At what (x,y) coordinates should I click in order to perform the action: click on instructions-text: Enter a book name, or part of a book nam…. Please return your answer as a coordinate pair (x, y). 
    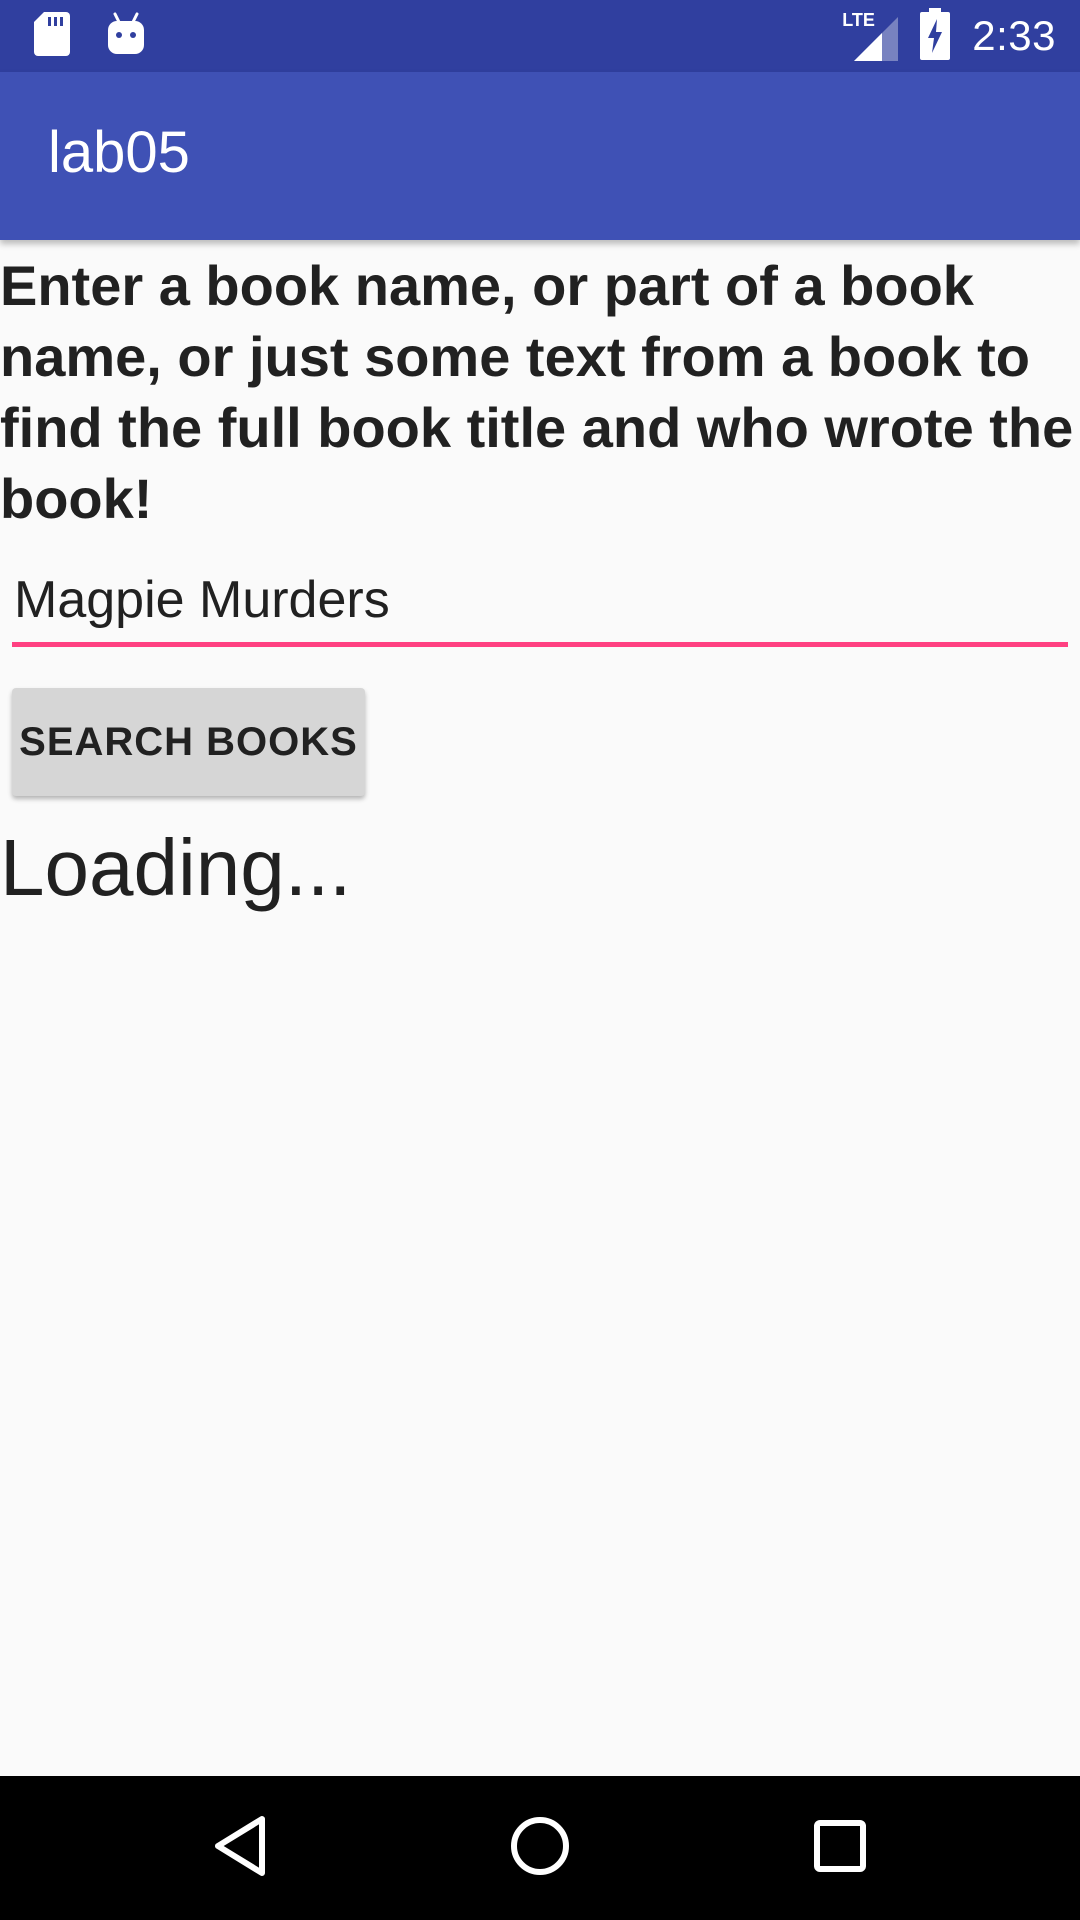
    Looking at the image, I should click on (537, 392).